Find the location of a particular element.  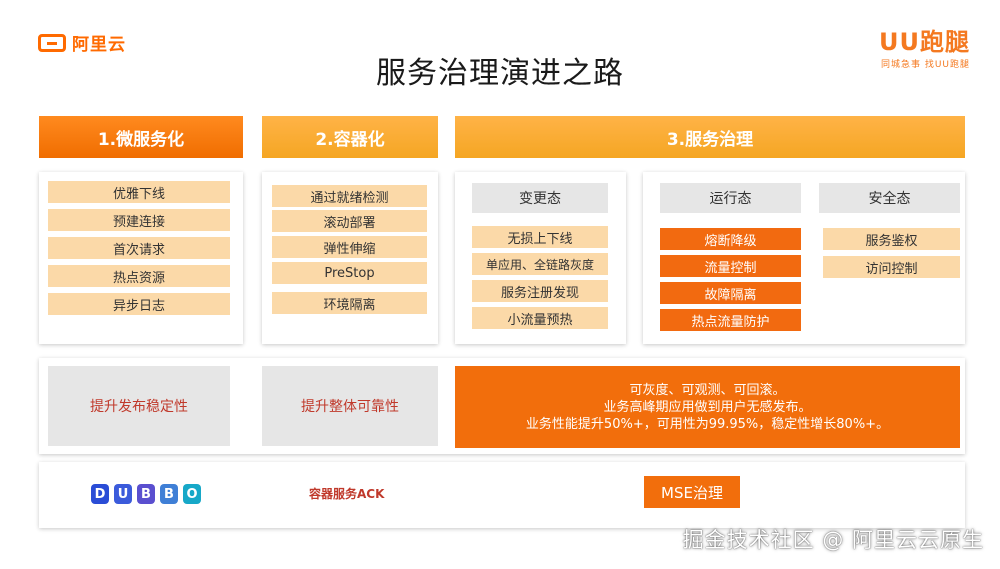

col2-summary: 提升整体可靠性 is located at coordinates (350, 406).